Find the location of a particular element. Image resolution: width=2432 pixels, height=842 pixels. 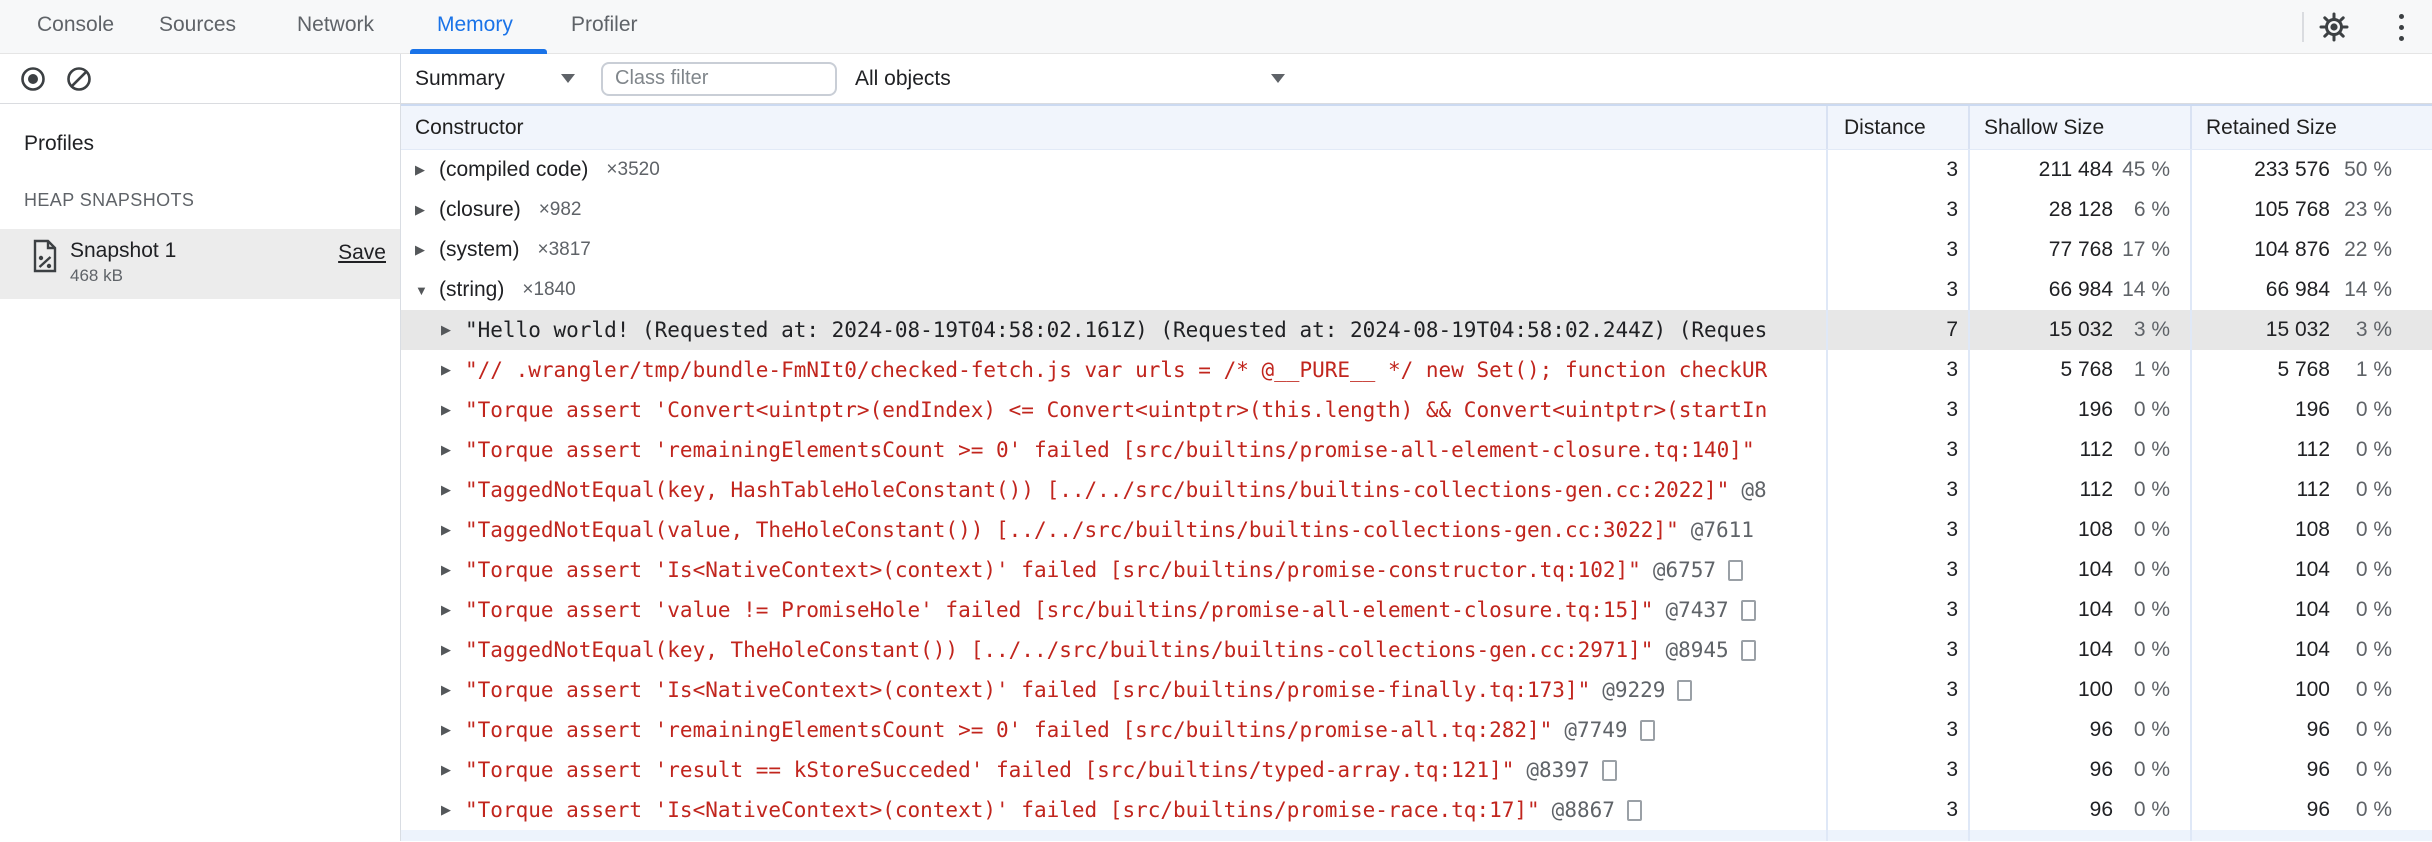

toolbar-divider is located at coordinates (2303, 27).